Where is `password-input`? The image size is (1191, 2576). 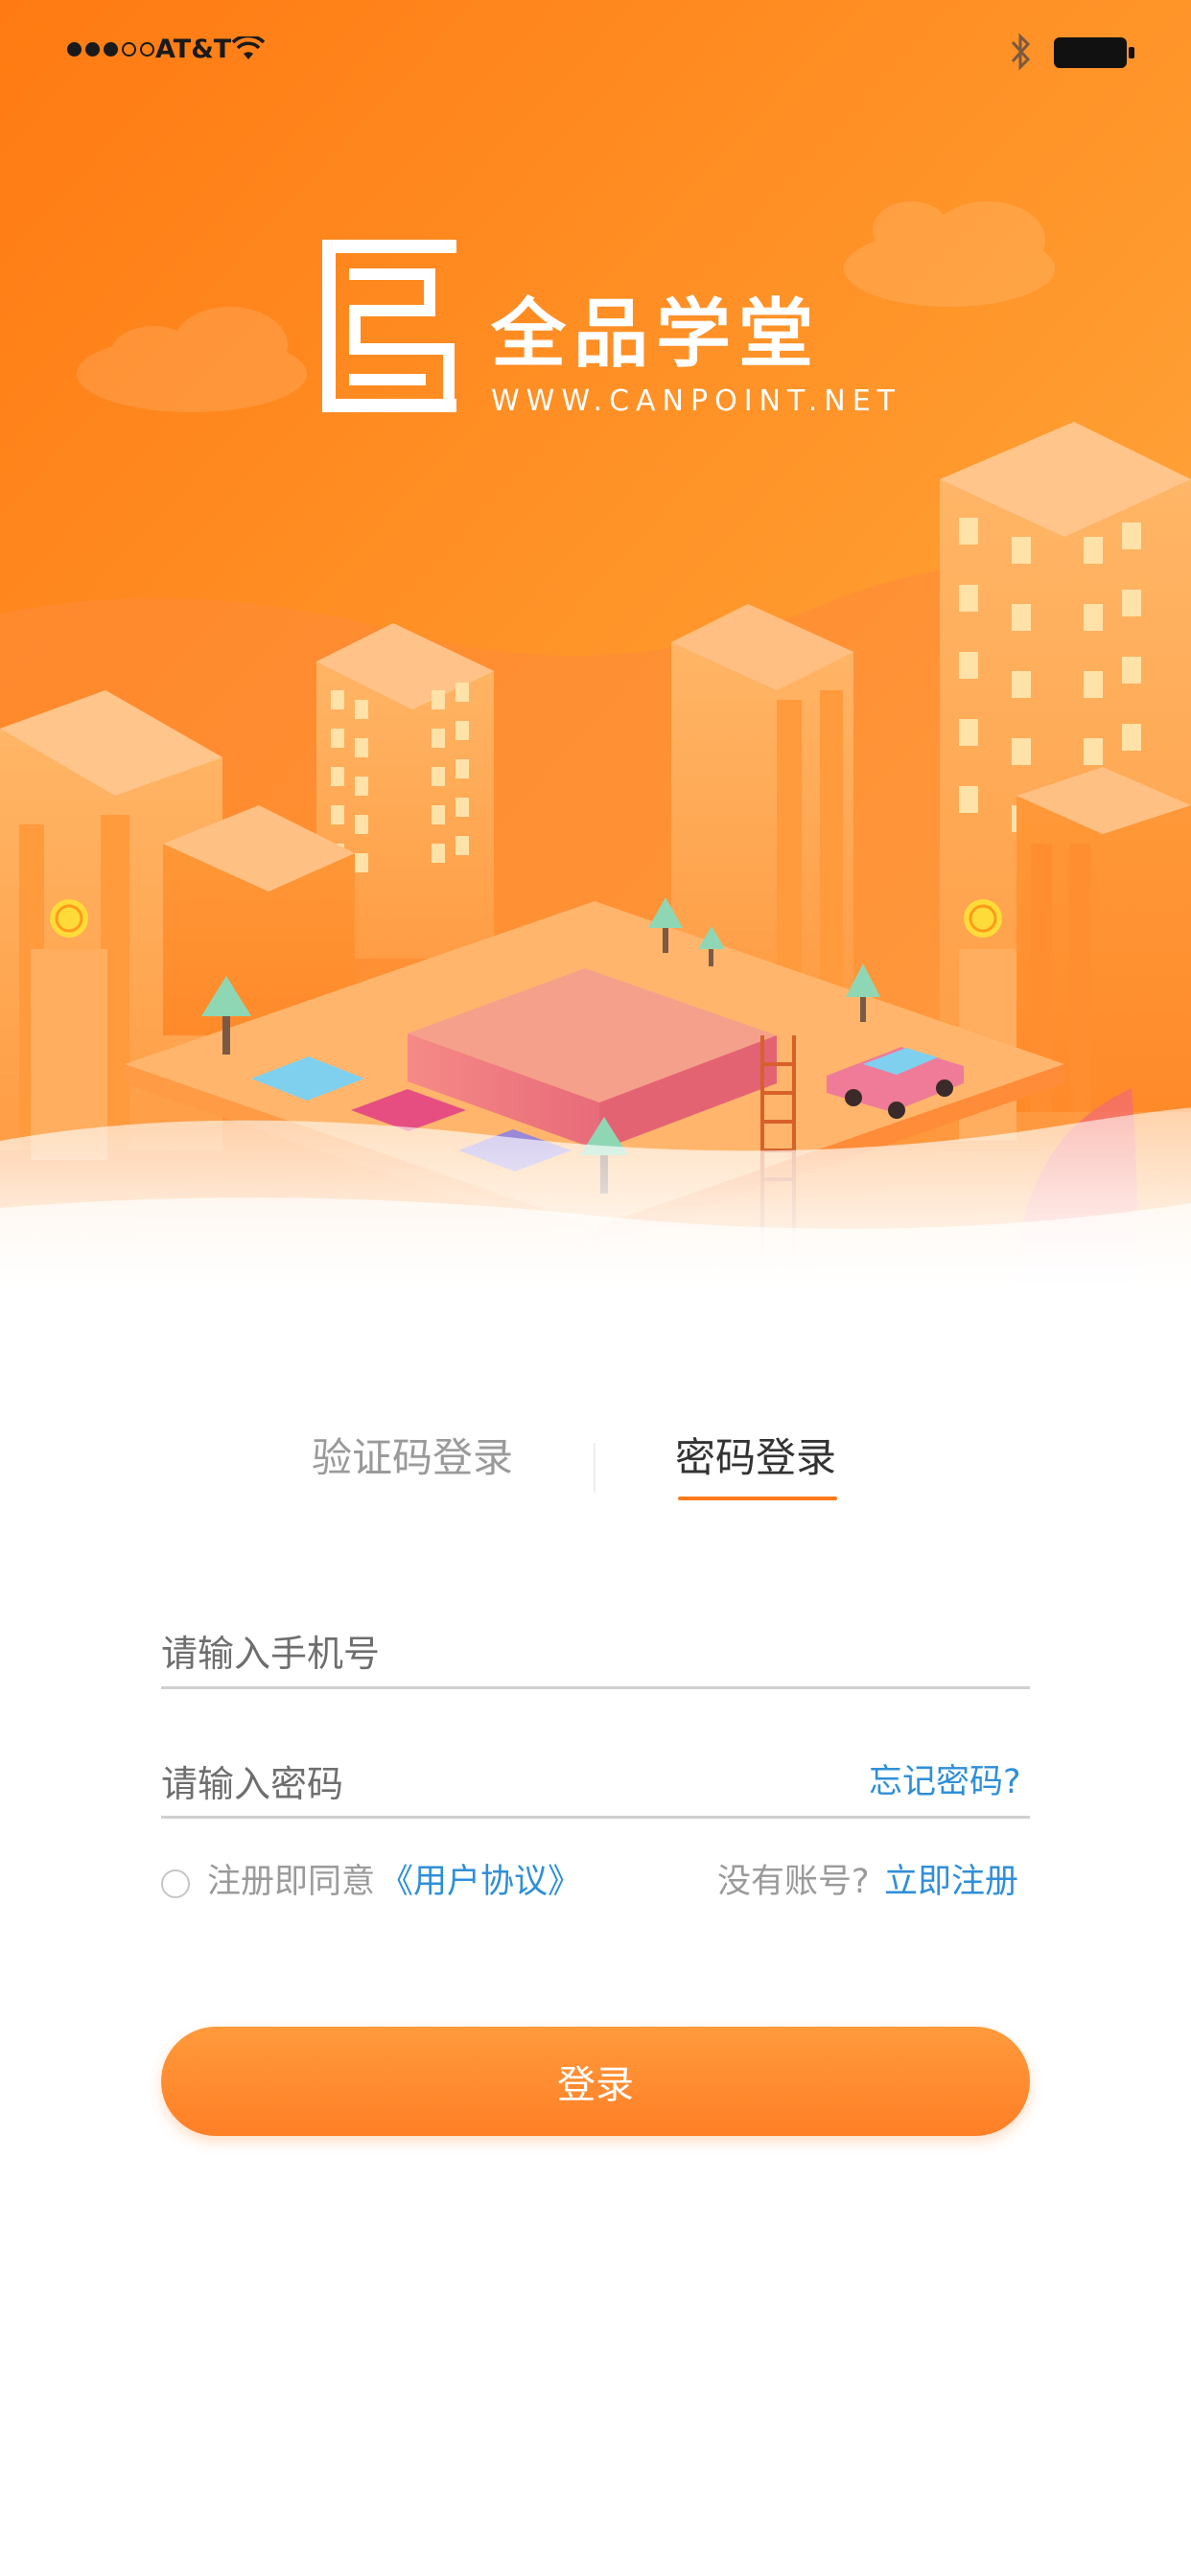 password-input is located at coordinates (496, 1785).